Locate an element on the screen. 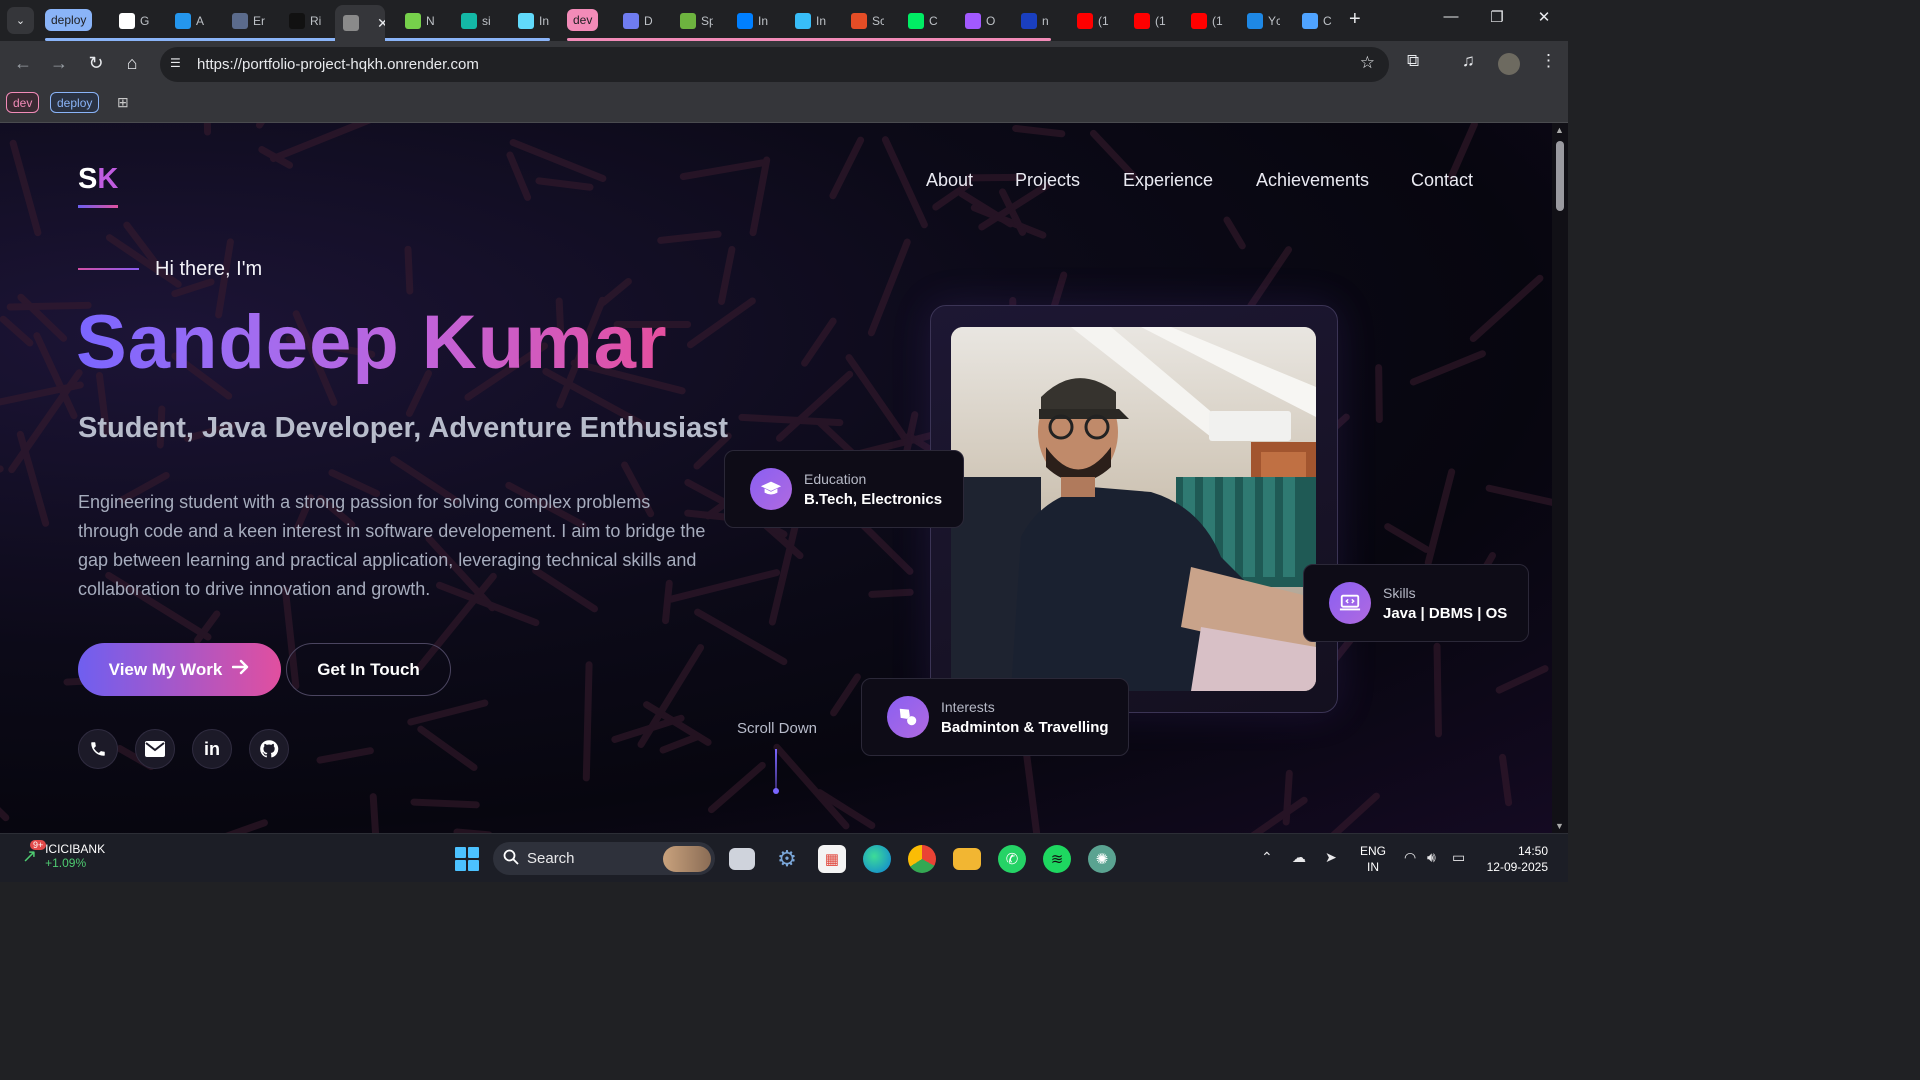 The height and width of the screenshot is (1080, 1920). browser-tab: Sc is located at coordinates (866, 20).